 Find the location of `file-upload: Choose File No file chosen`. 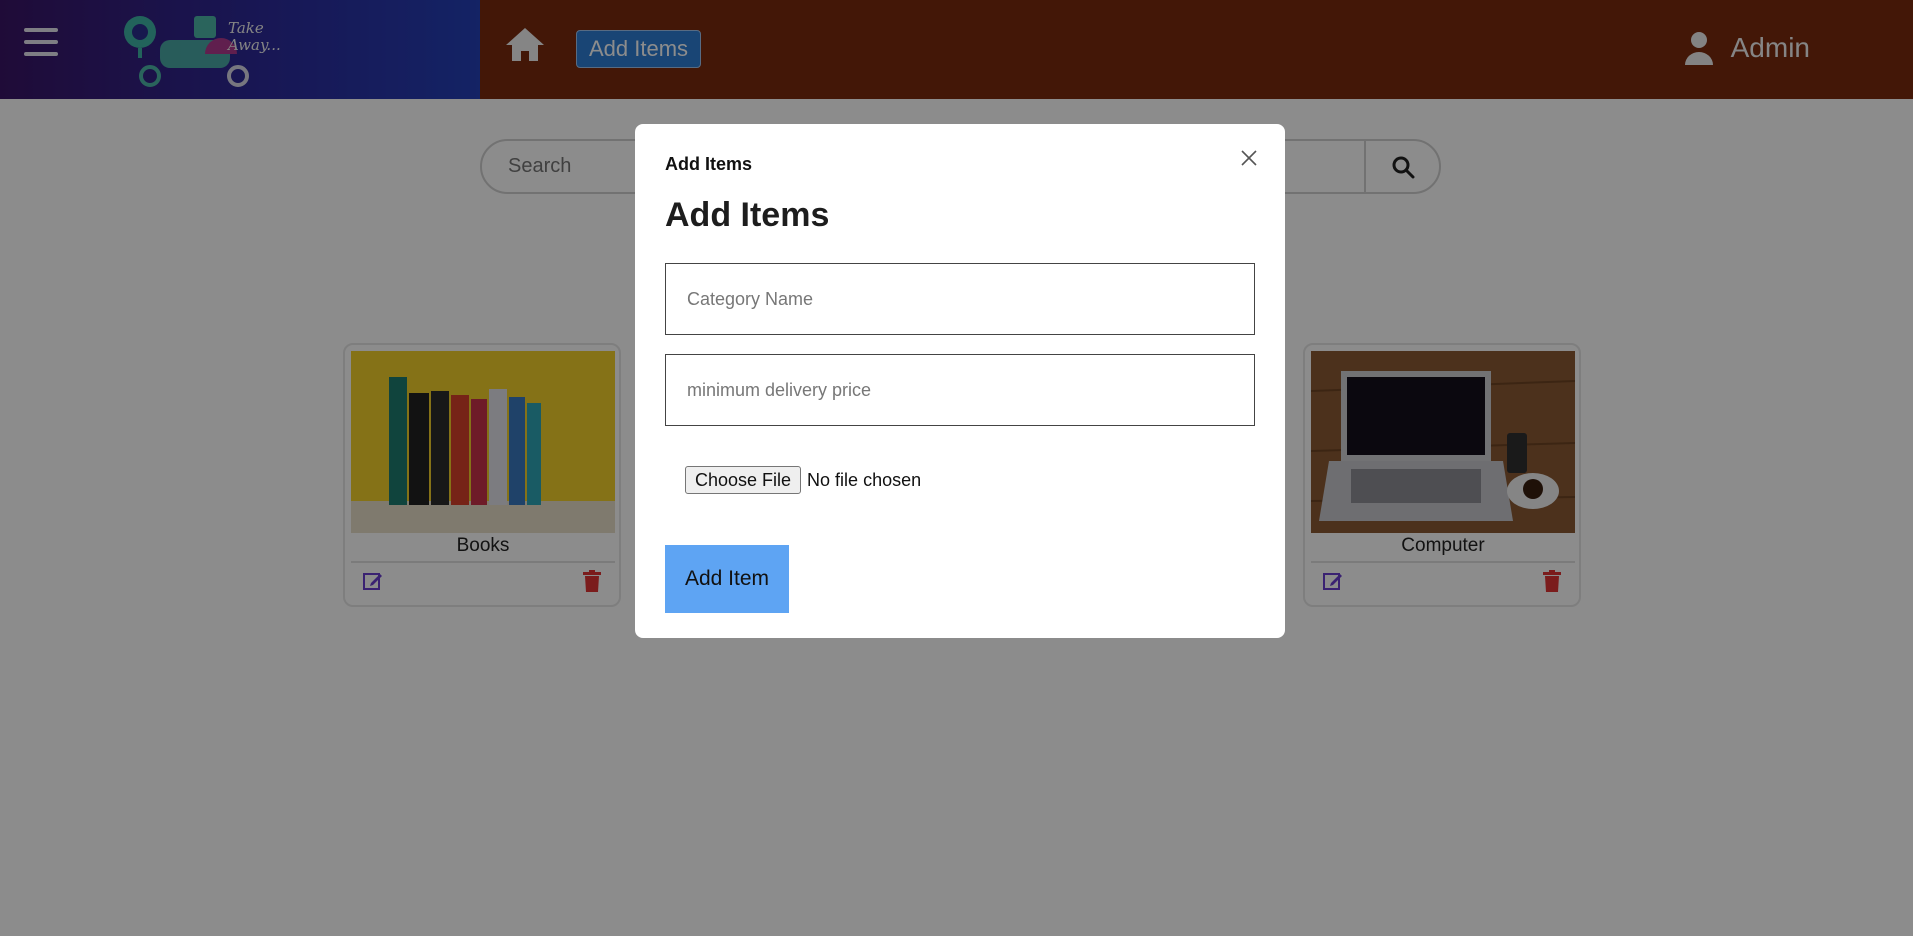

file-upload: Choose File No file chosen is located at coordinates (803, 480).